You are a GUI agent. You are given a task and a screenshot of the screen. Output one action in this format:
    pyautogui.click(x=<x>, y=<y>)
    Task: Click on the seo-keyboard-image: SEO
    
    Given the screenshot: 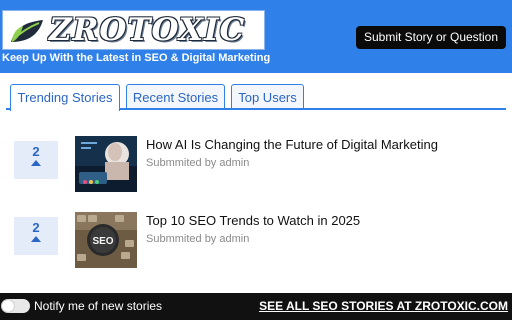 What is the action you would take?
    pyautogui.click(x=106, y=240)
    